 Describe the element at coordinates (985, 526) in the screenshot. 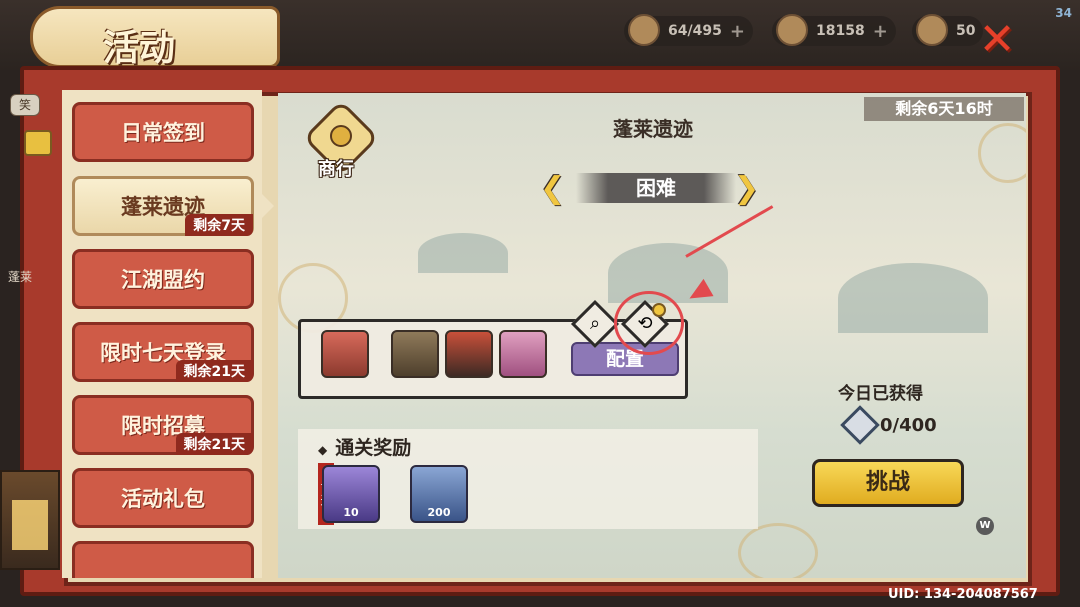

I see `w-badge: W` at that location.